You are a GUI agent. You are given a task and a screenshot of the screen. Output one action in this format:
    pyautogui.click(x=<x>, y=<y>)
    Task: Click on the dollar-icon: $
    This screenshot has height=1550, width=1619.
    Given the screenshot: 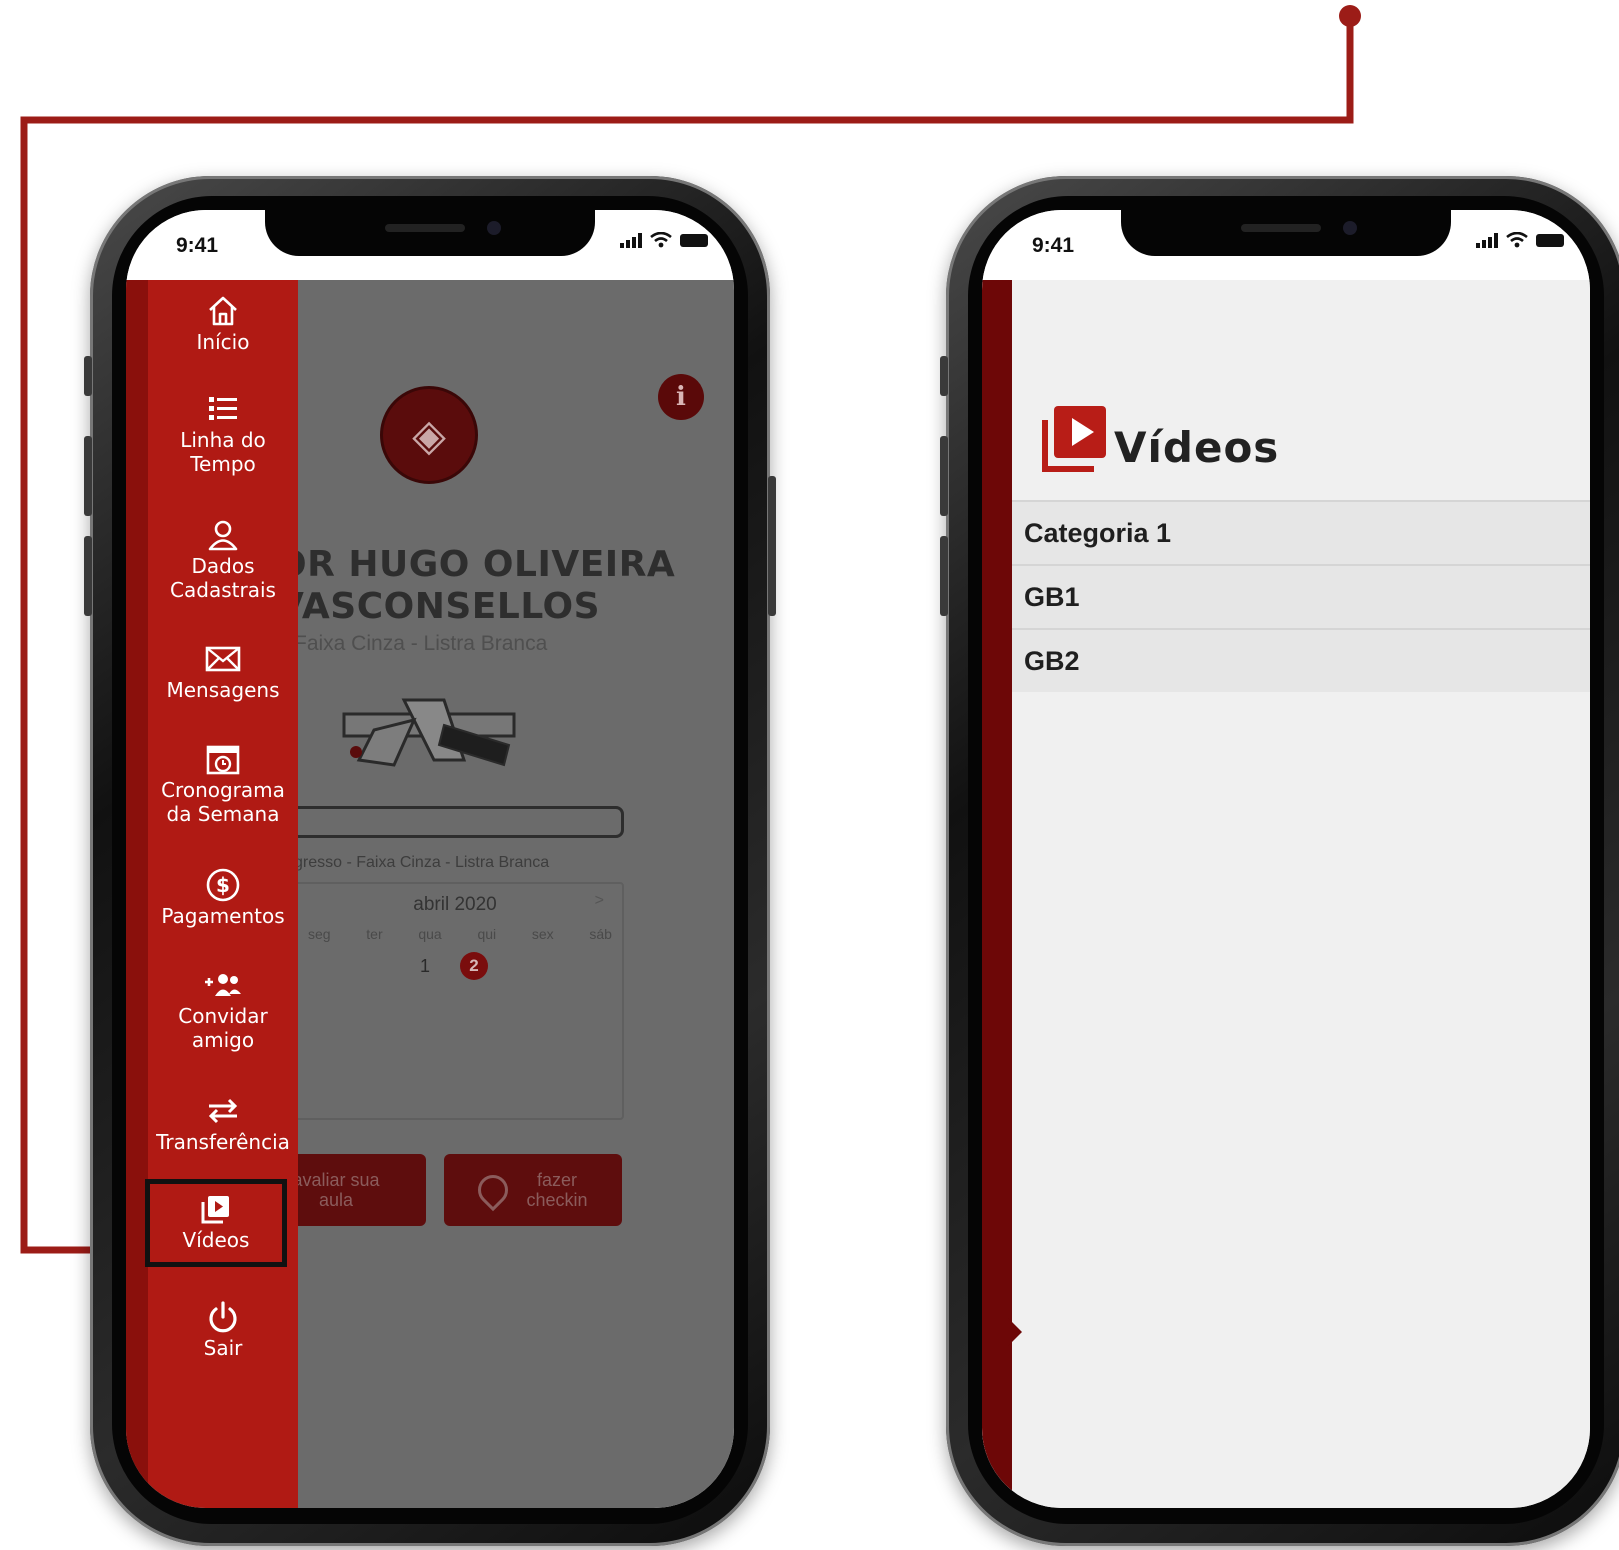 What is the action you would take?
    pyautogui.click(x=223, y=885)
    